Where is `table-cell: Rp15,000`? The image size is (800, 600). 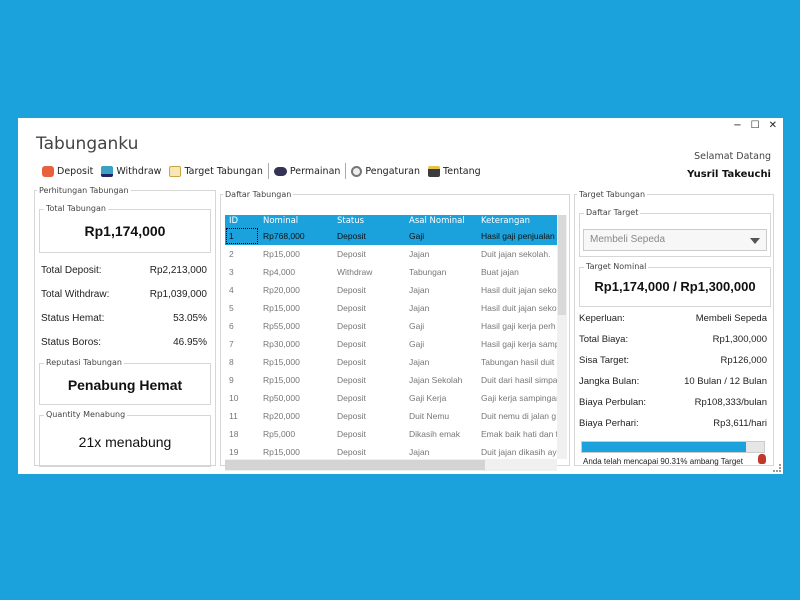
table-cell: Rp15,000 is located at coordinates (281, 380).